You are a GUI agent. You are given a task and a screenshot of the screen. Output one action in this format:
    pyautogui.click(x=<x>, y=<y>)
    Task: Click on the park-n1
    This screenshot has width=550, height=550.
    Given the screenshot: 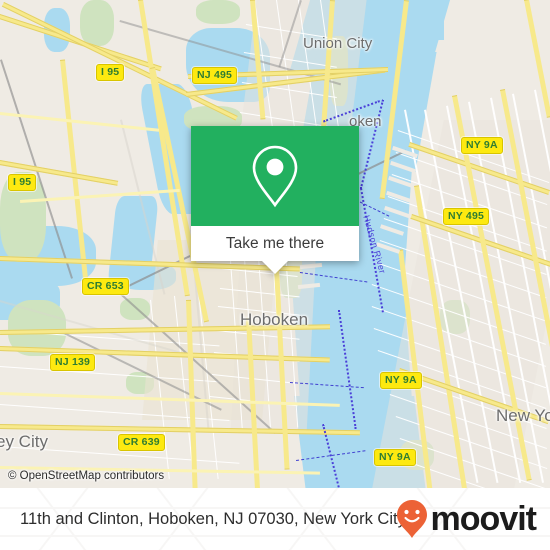 What is the action you would take?
    pyautogui.click(x=218, y=12)
    